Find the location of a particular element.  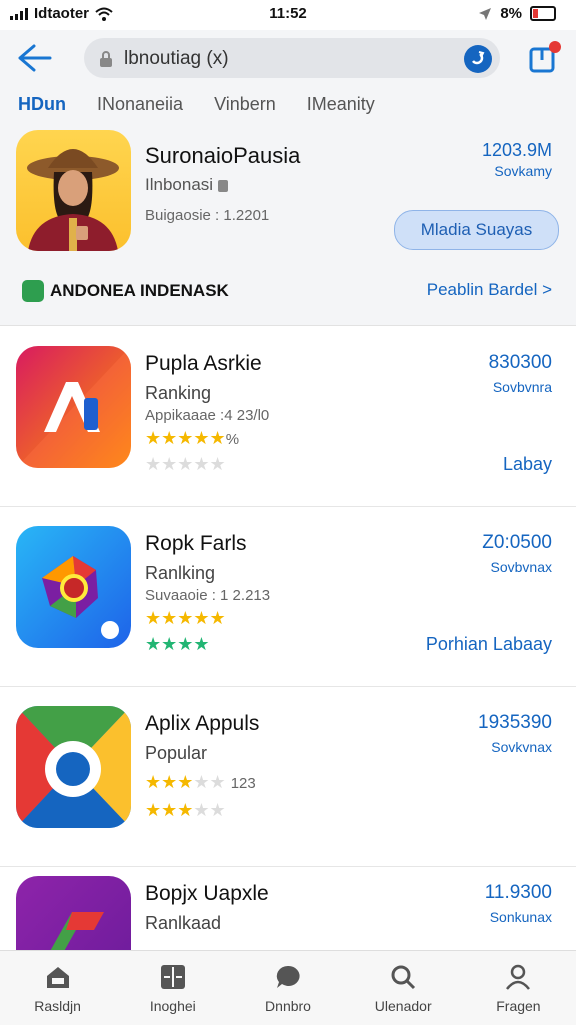

app-category: Ranlking is located at coordinates (180, 573).